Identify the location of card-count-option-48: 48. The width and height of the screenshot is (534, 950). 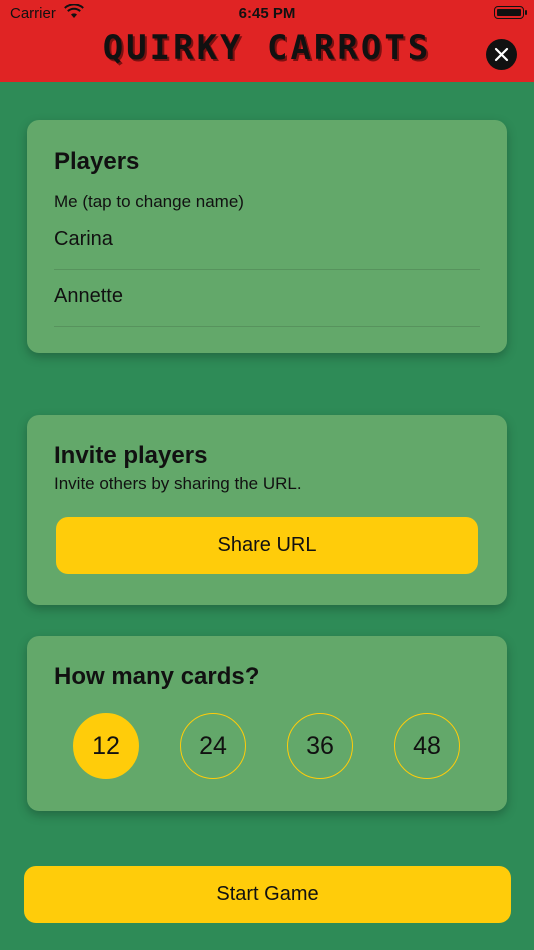
(427, 746).